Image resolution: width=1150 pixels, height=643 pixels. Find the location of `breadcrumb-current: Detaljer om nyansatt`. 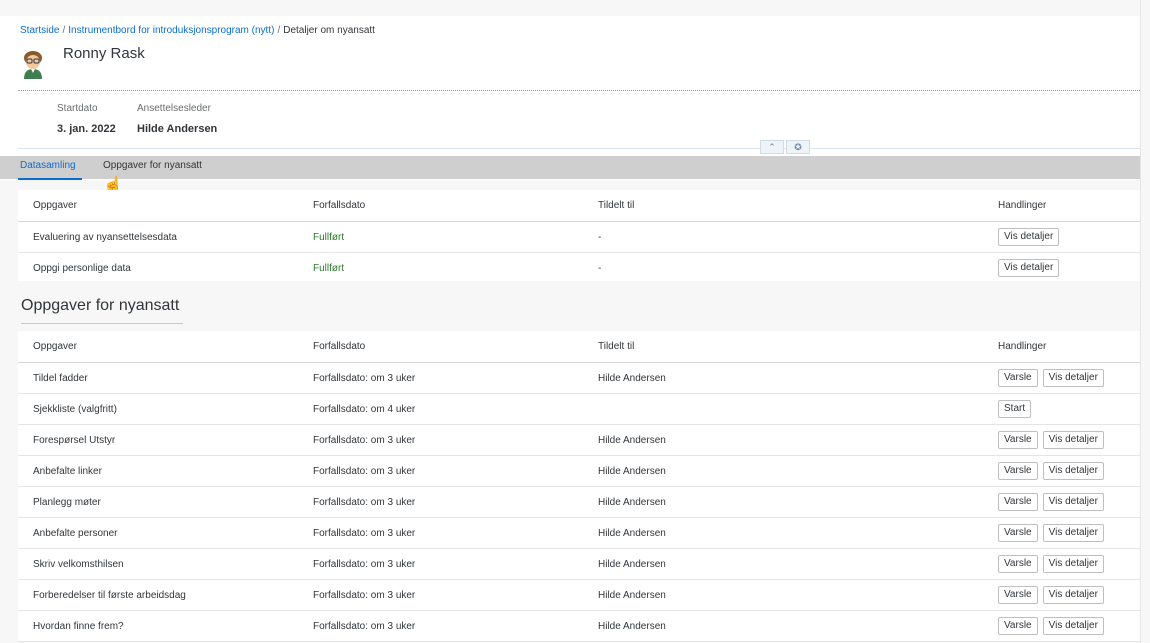

breadcrumb-current: Detaljer om nyansatt is located at coordinates (329, 30).